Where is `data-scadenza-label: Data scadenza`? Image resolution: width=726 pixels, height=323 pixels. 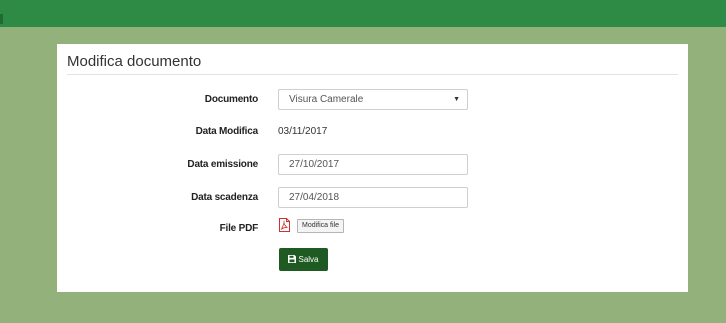
data-scadenza-label: Data scadenza is located at coordinates (224, 197).